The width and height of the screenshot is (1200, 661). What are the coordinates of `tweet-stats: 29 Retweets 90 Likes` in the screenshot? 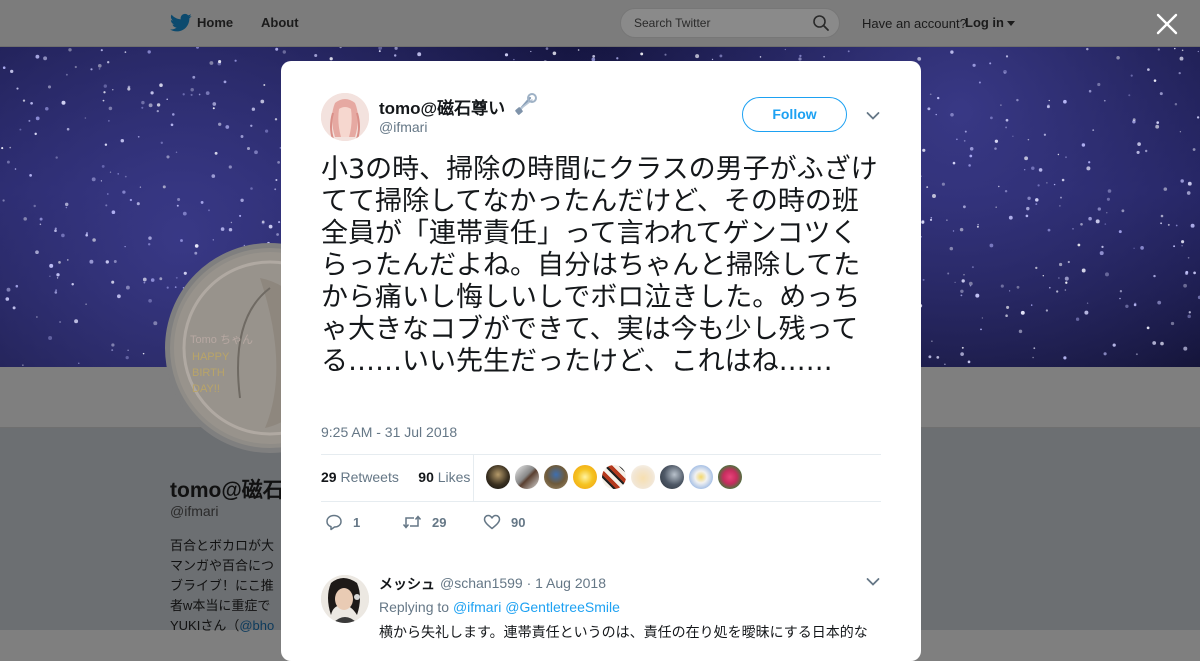 It's located at (395, 477).